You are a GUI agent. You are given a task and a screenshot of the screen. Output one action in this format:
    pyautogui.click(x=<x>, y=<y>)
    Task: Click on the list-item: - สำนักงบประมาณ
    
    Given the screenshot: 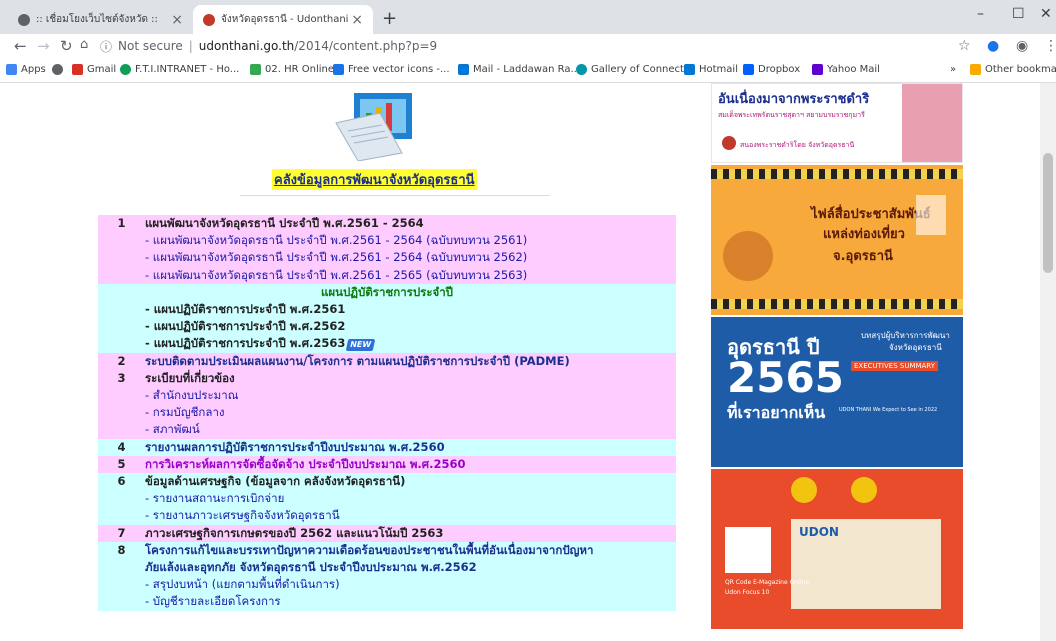 What is the action you would take?
    pyautogui.click(x=387, y=396)
    